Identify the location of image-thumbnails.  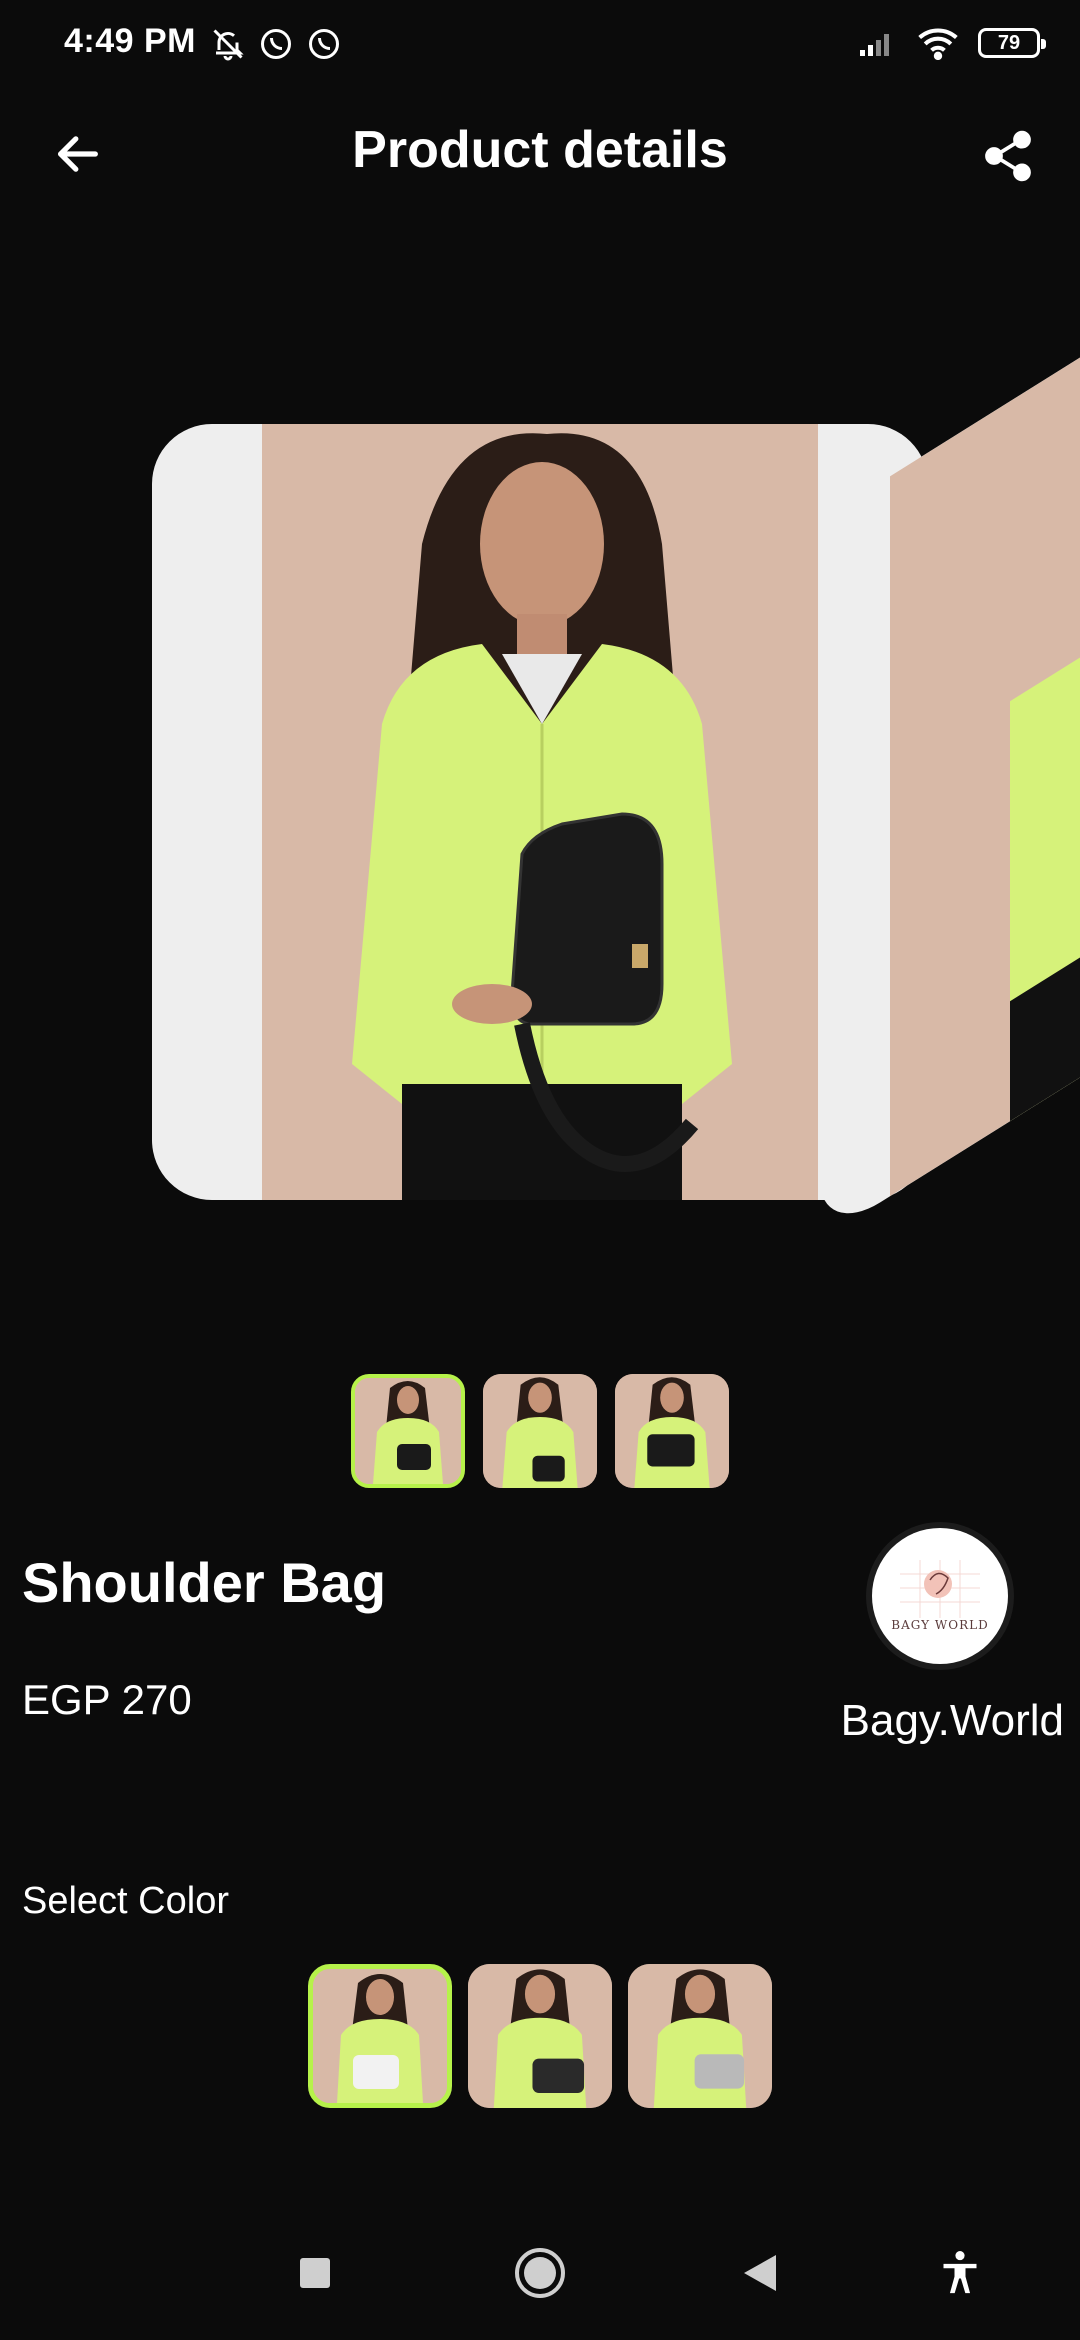
(540, 1431).